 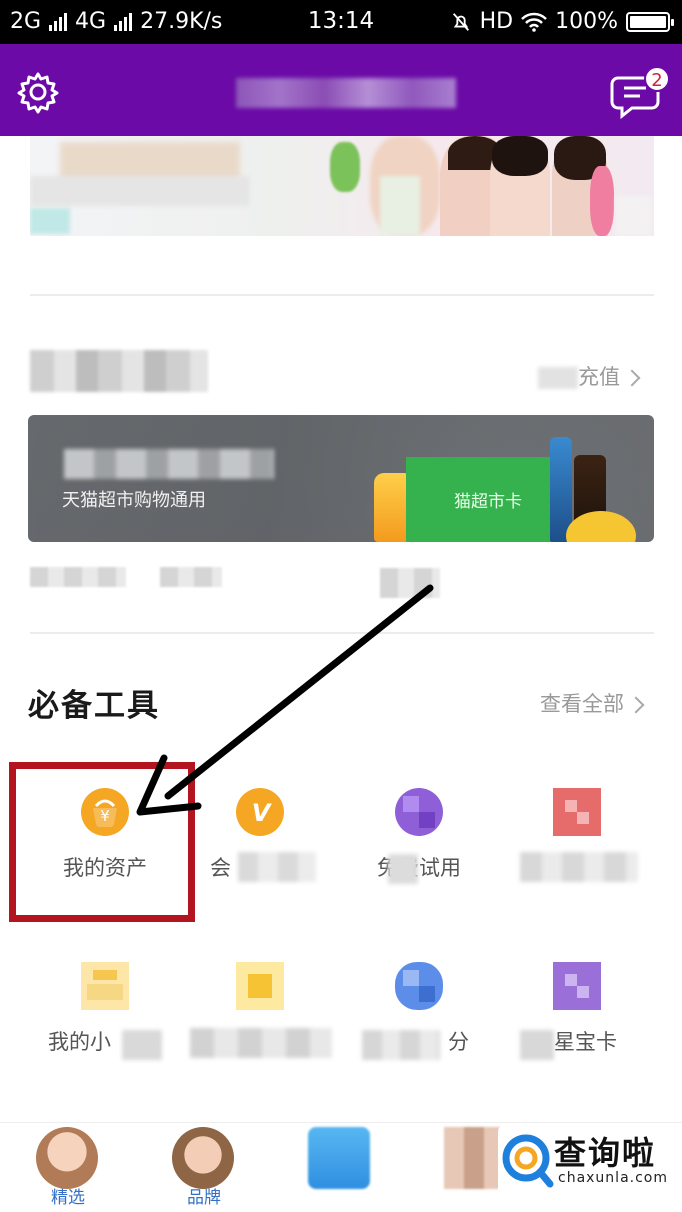 I want to click on tool-label: 免费试用, so click(x=419, y=868).